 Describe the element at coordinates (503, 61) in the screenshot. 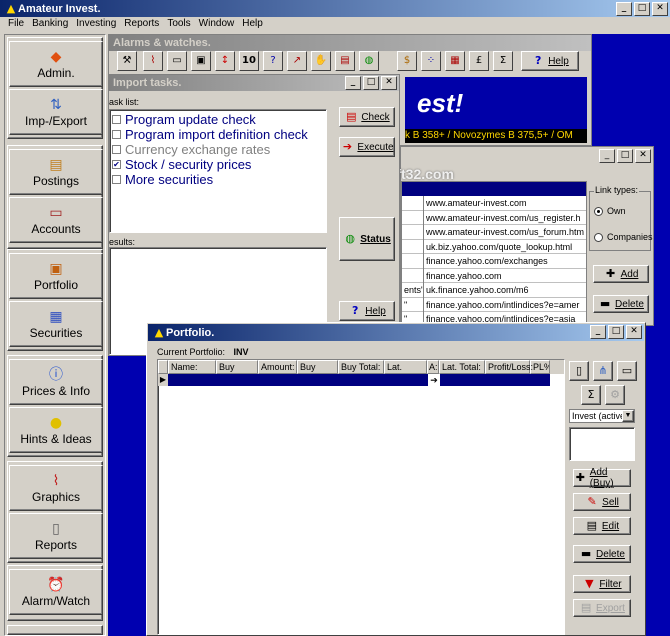

I see `toolbar-sum-icon: Σ` at that location.